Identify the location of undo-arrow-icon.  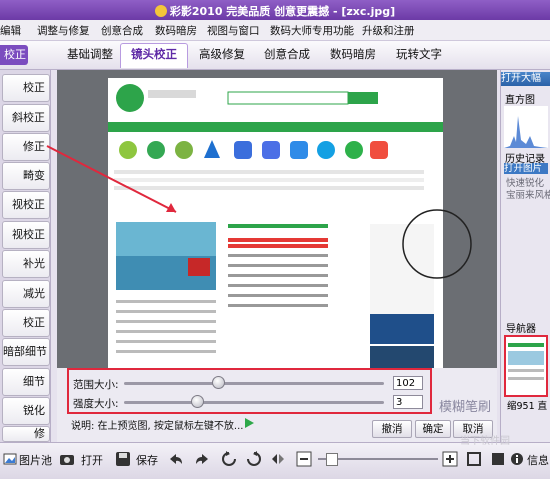
(176, 459).